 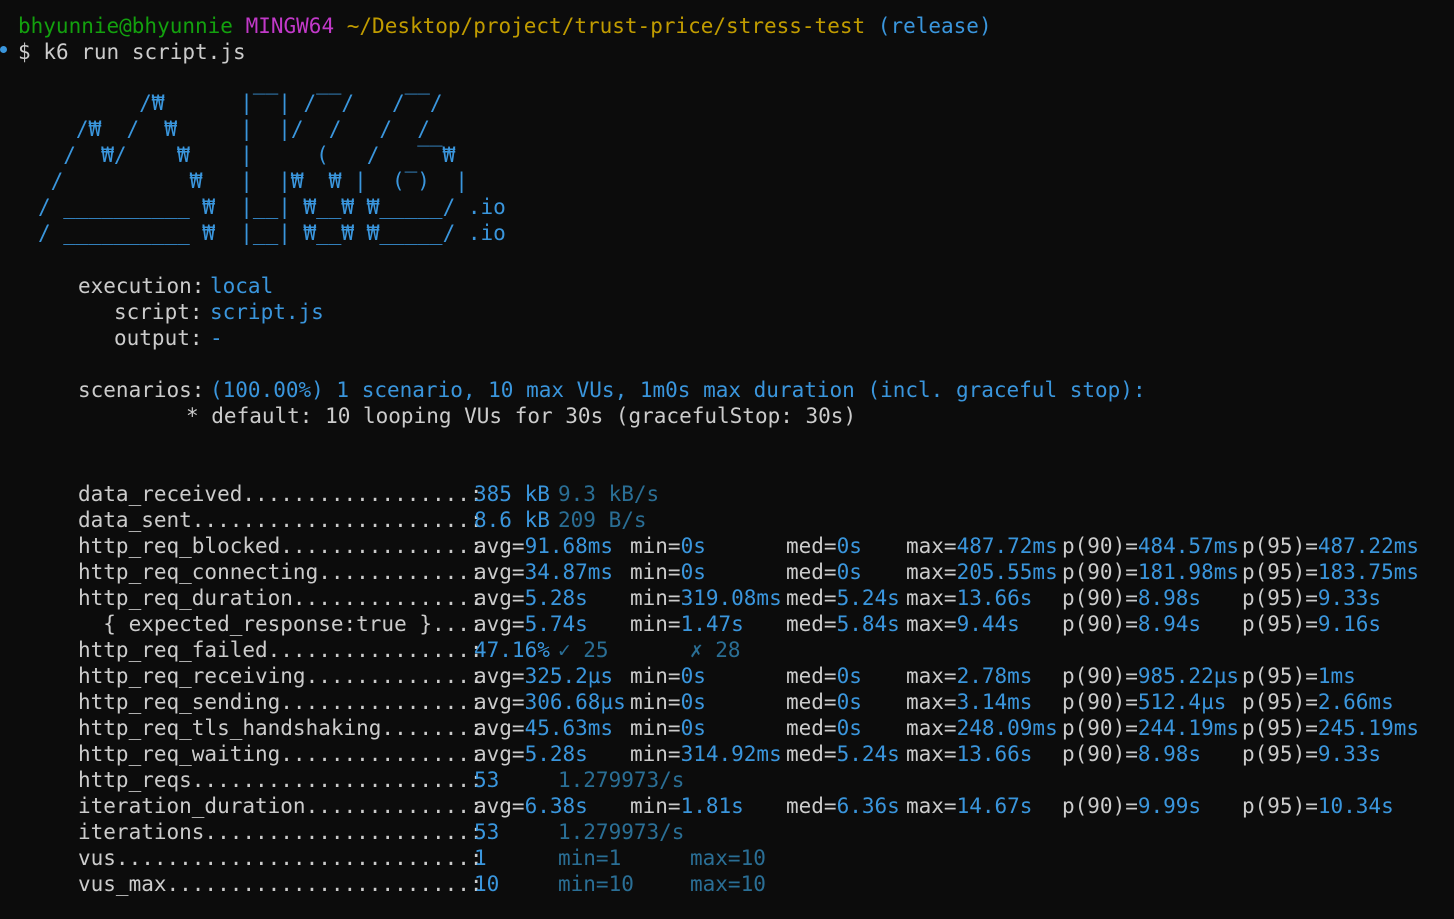 I want to click on metric-value: p(95)=487.22ms, so click(x=1330, y=546).